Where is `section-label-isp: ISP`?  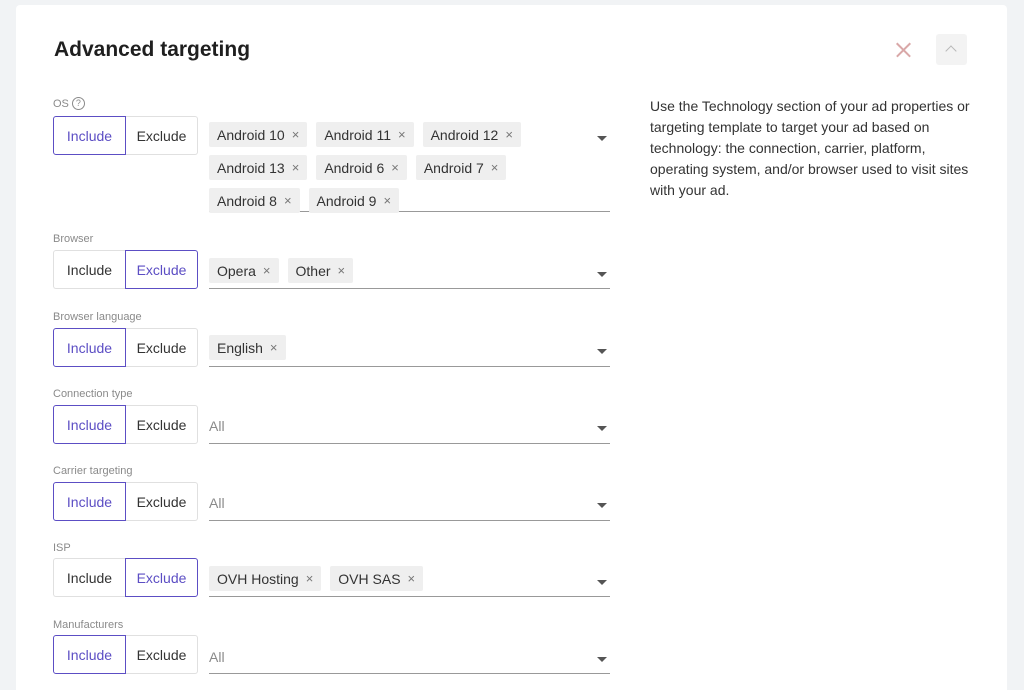 section-label-isp: ISP is located at coordinates (62, 548).